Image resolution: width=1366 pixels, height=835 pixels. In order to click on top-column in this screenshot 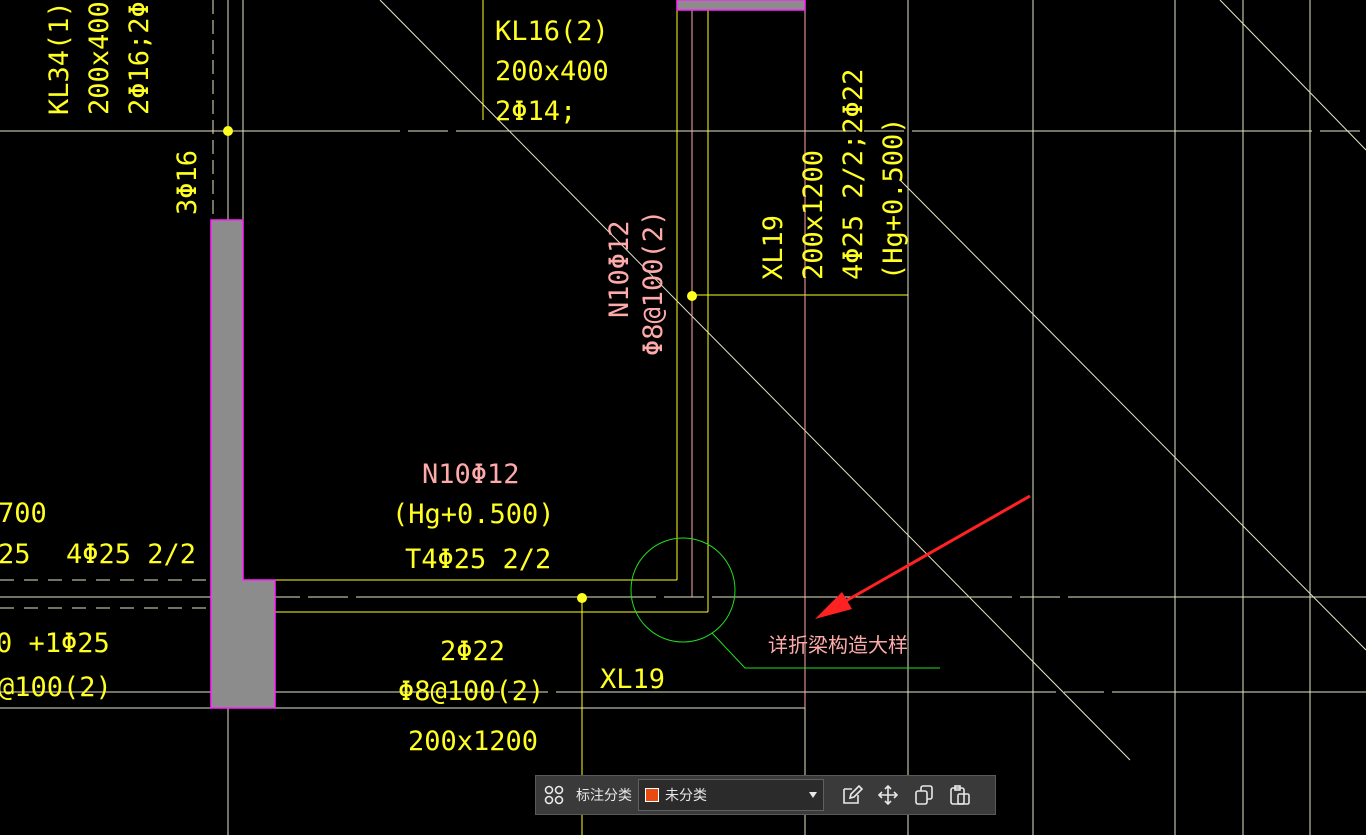, I will do `click(741, 5)`.